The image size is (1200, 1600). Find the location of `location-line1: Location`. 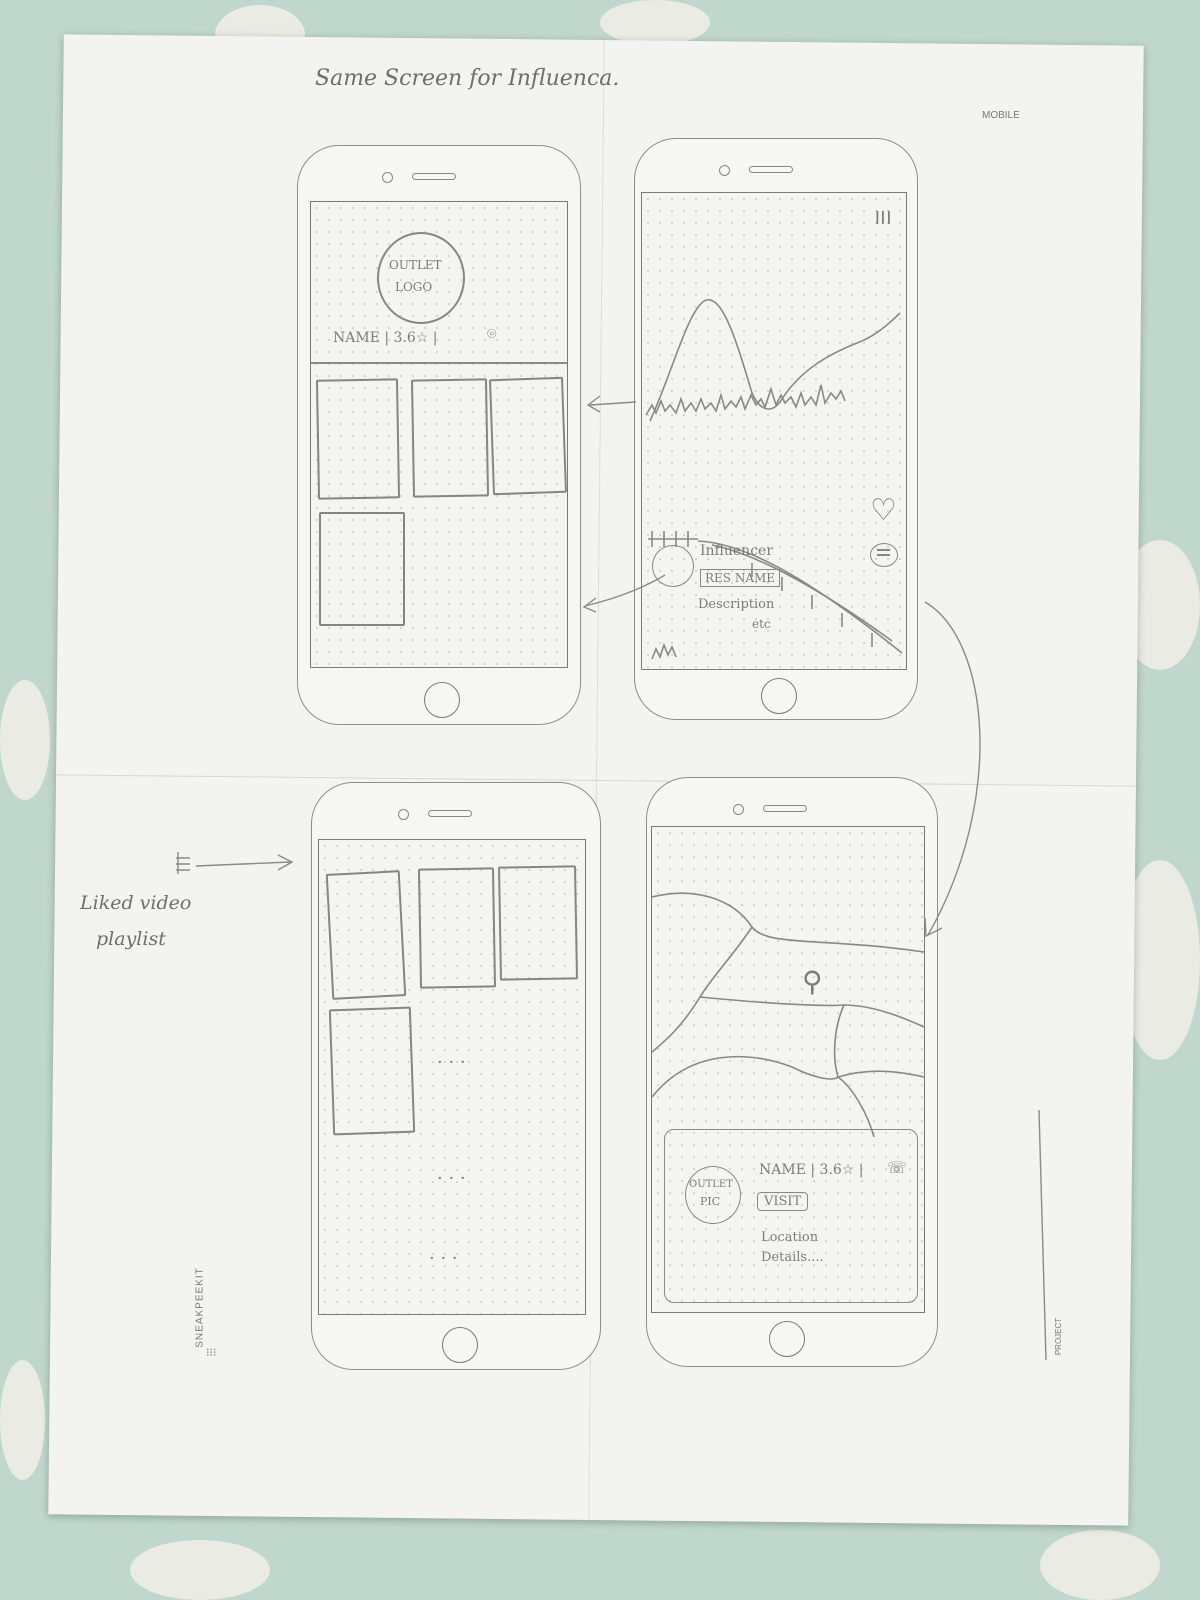

location-line1: Location is located at coordinates (790, 1237).